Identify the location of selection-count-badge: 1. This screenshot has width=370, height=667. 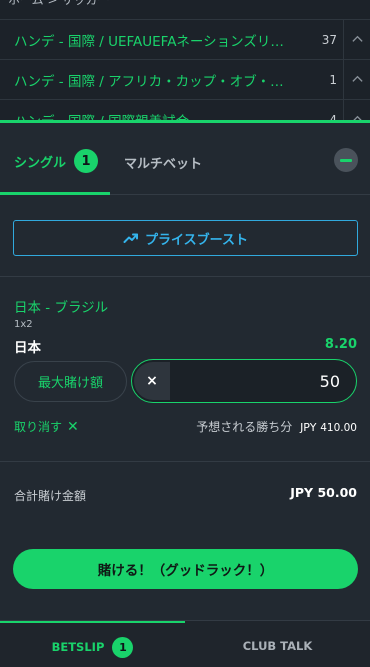
(86, 161).